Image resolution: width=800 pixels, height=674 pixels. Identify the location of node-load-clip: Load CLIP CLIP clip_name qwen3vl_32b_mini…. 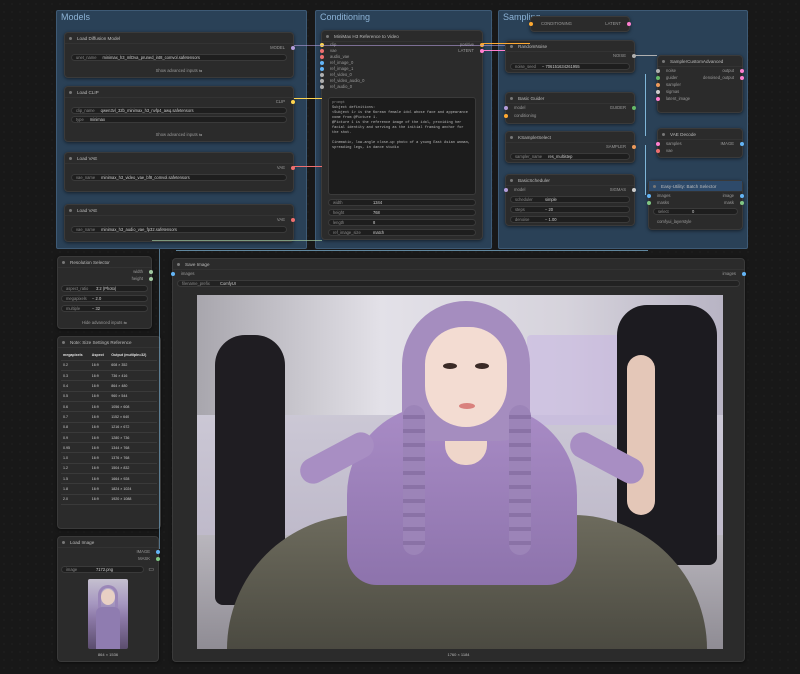
(179, 114).